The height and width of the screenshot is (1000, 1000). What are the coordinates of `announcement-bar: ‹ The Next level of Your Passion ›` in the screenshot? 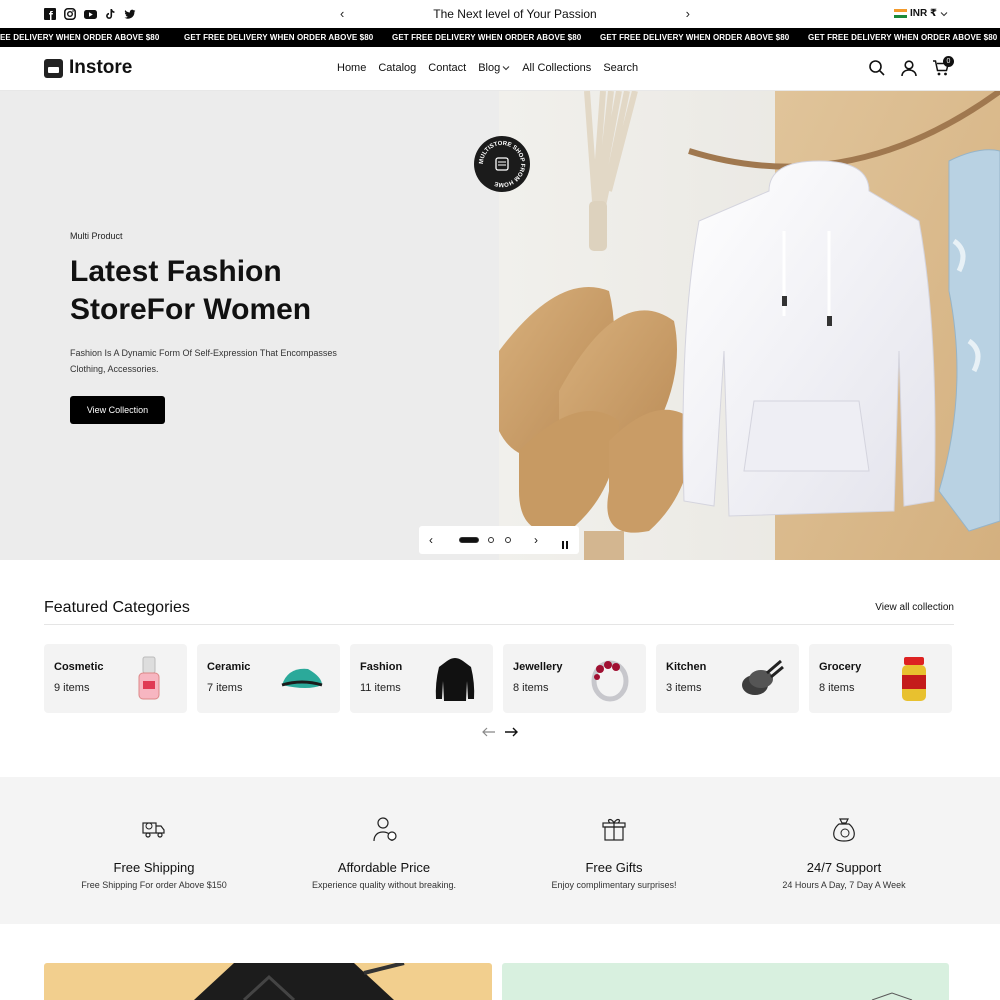 It's located at (515, 14).